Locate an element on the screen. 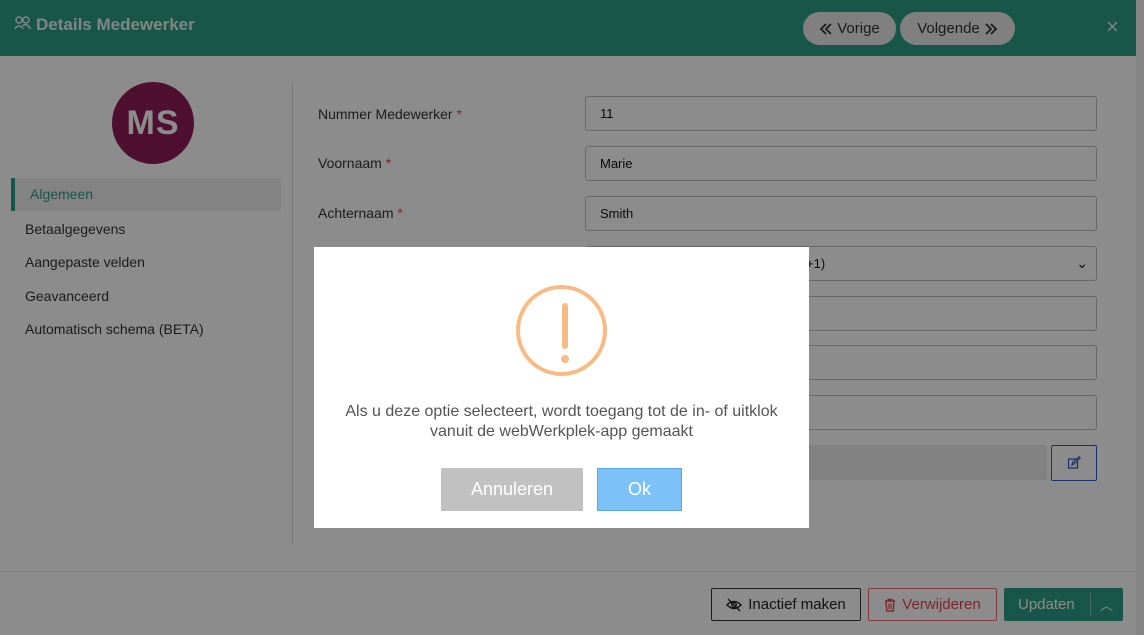  warning-icon is located at coordinates (561, 330).